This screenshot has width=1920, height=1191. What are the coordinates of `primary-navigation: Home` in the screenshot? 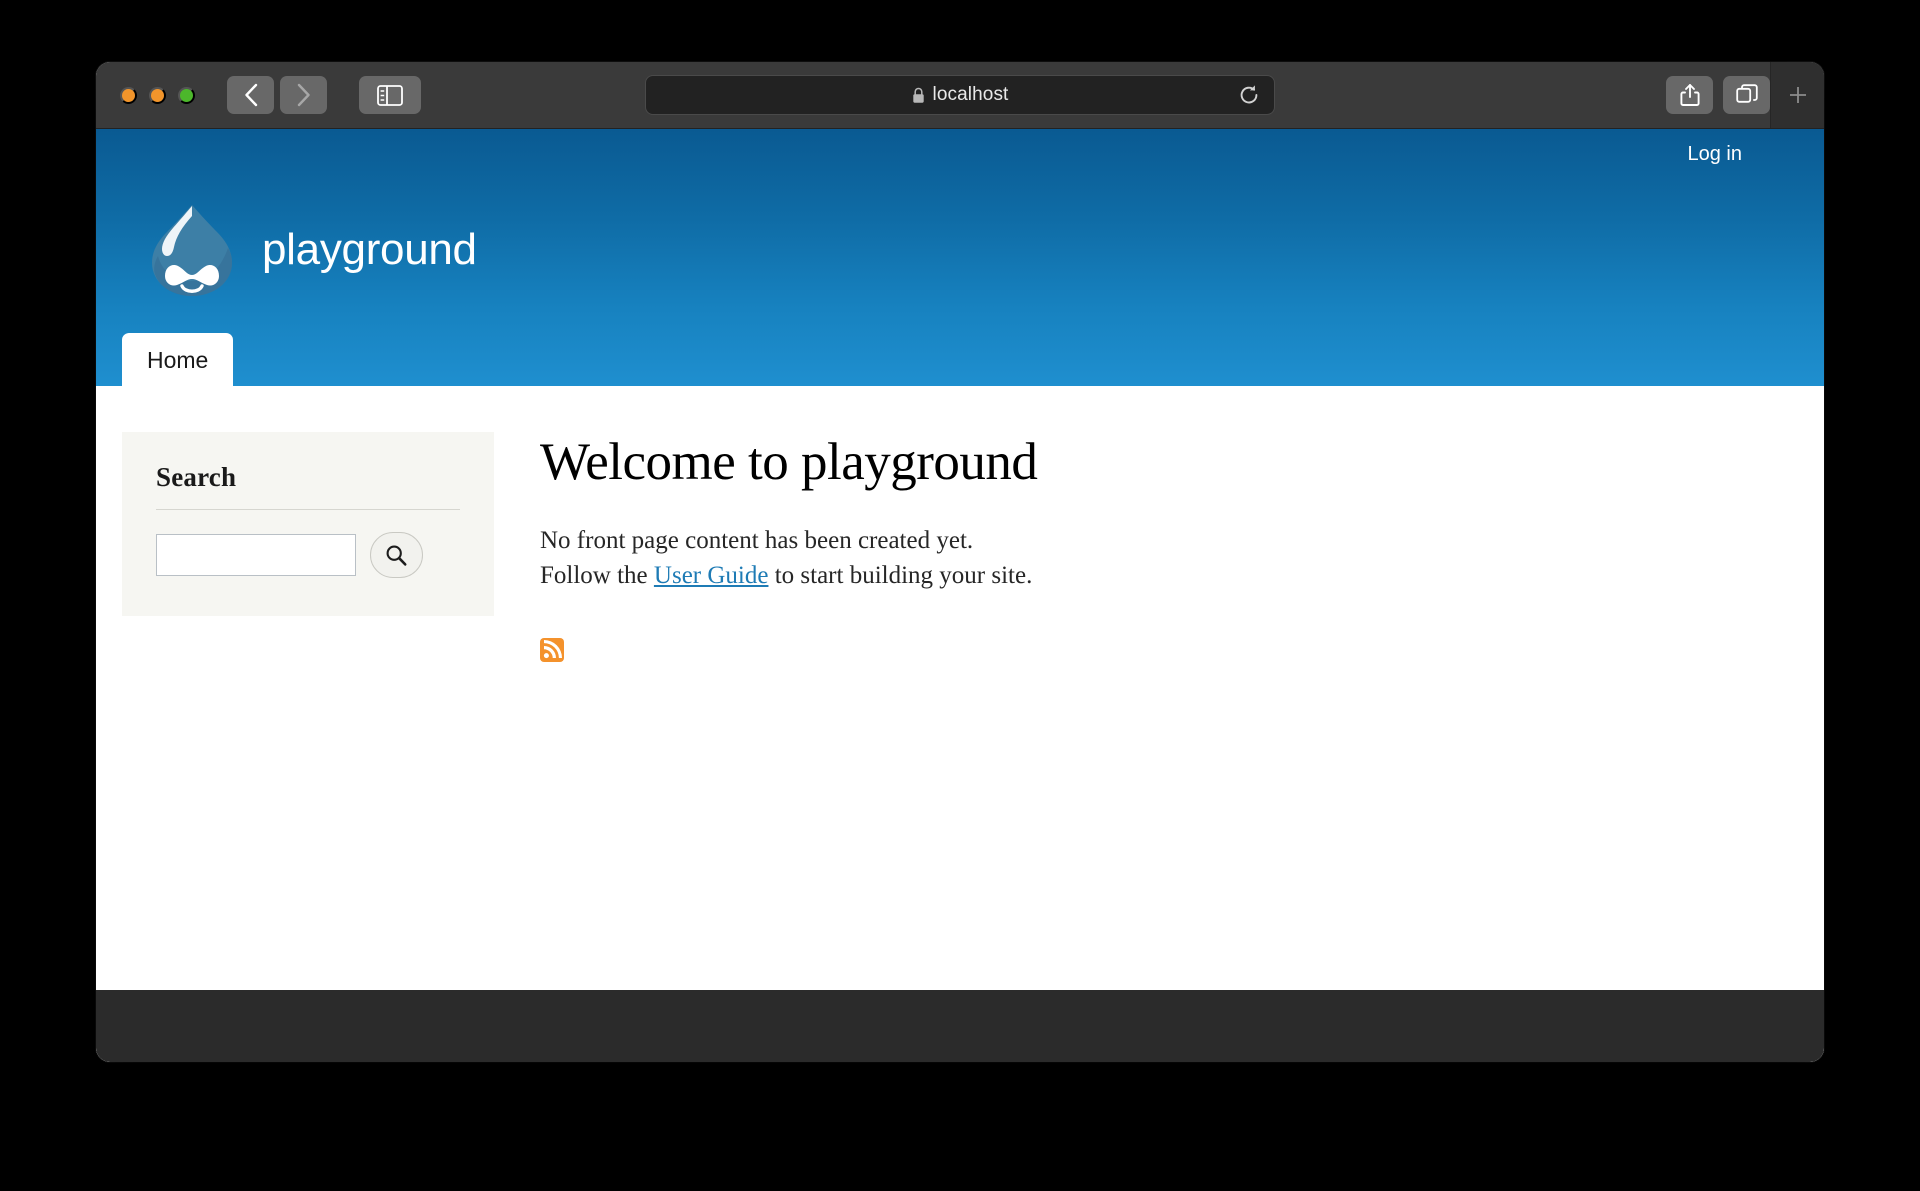 It's located at (178, 359).